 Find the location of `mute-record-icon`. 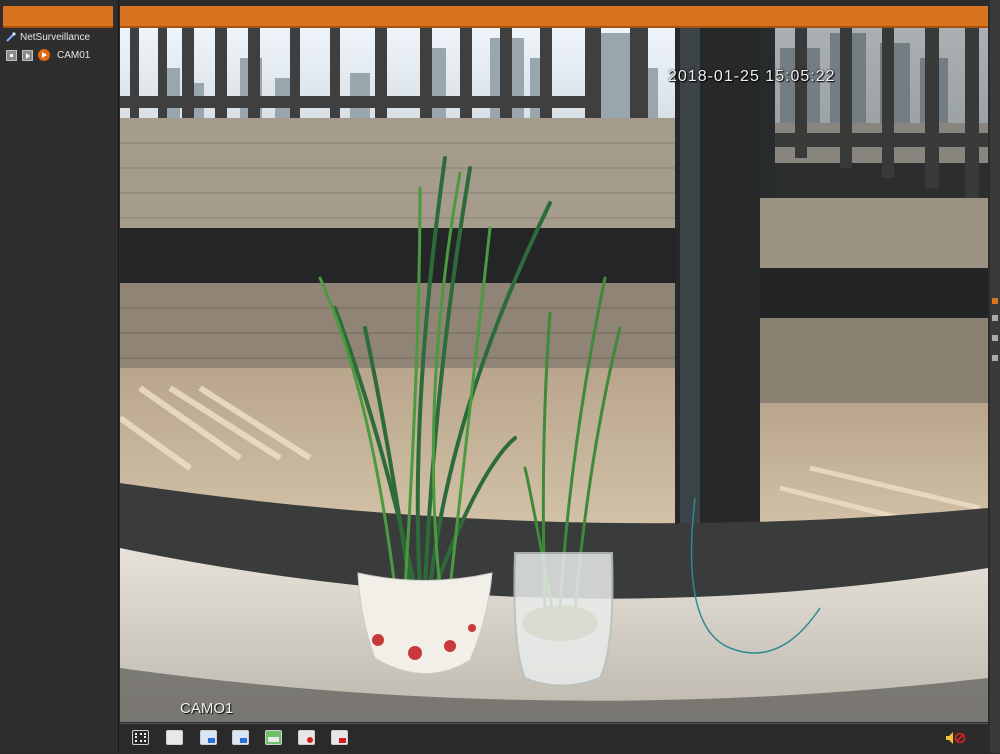

mute-record-icon is located at coordinates (339, 737).